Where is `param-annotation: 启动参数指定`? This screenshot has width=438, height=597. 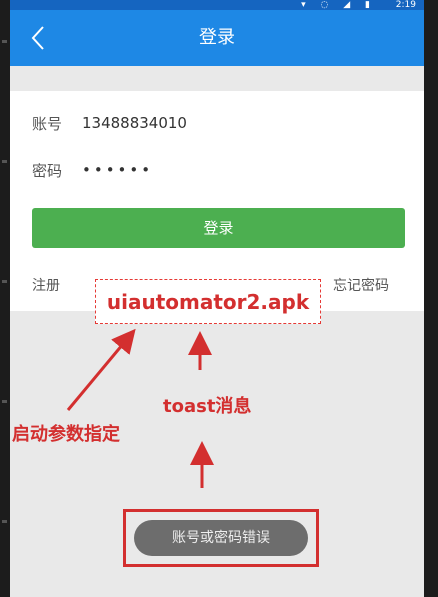 param-annotation: 启动参数指定 is located at coordinates (66, 434).